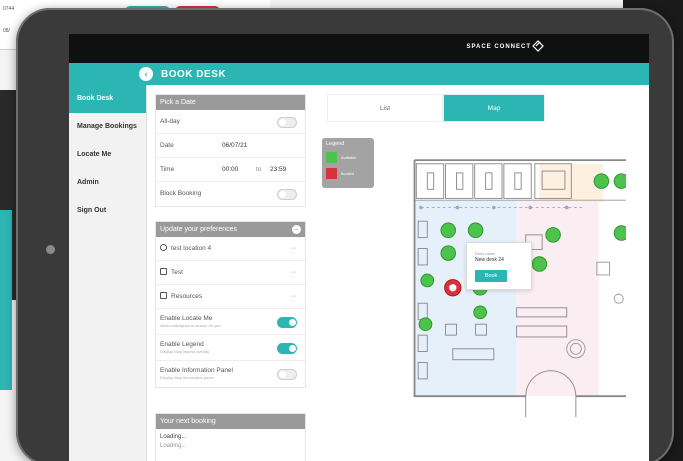  What do you see at coordinates (187, 296) in the screenshot?
I see `resources-label: Resources` at bounding box center [187, 296].